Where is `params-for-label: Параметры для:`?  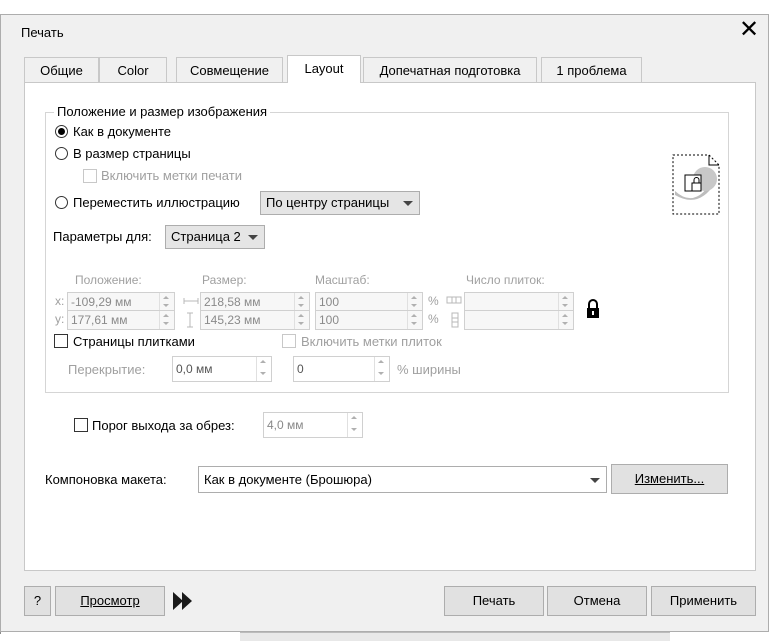
params-for-label: Параметры для: is located at coordinates (102, 236).